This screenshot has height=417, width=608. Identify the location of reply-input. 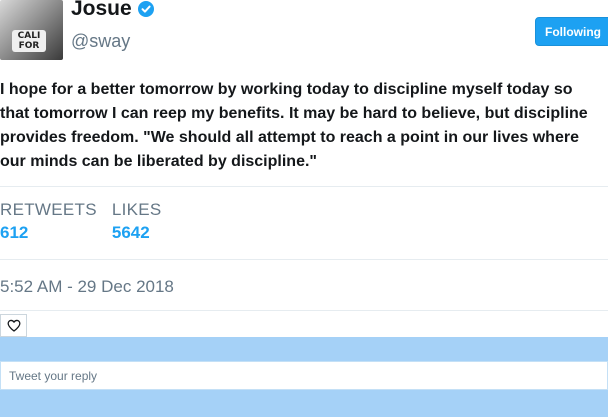
(304, 375).